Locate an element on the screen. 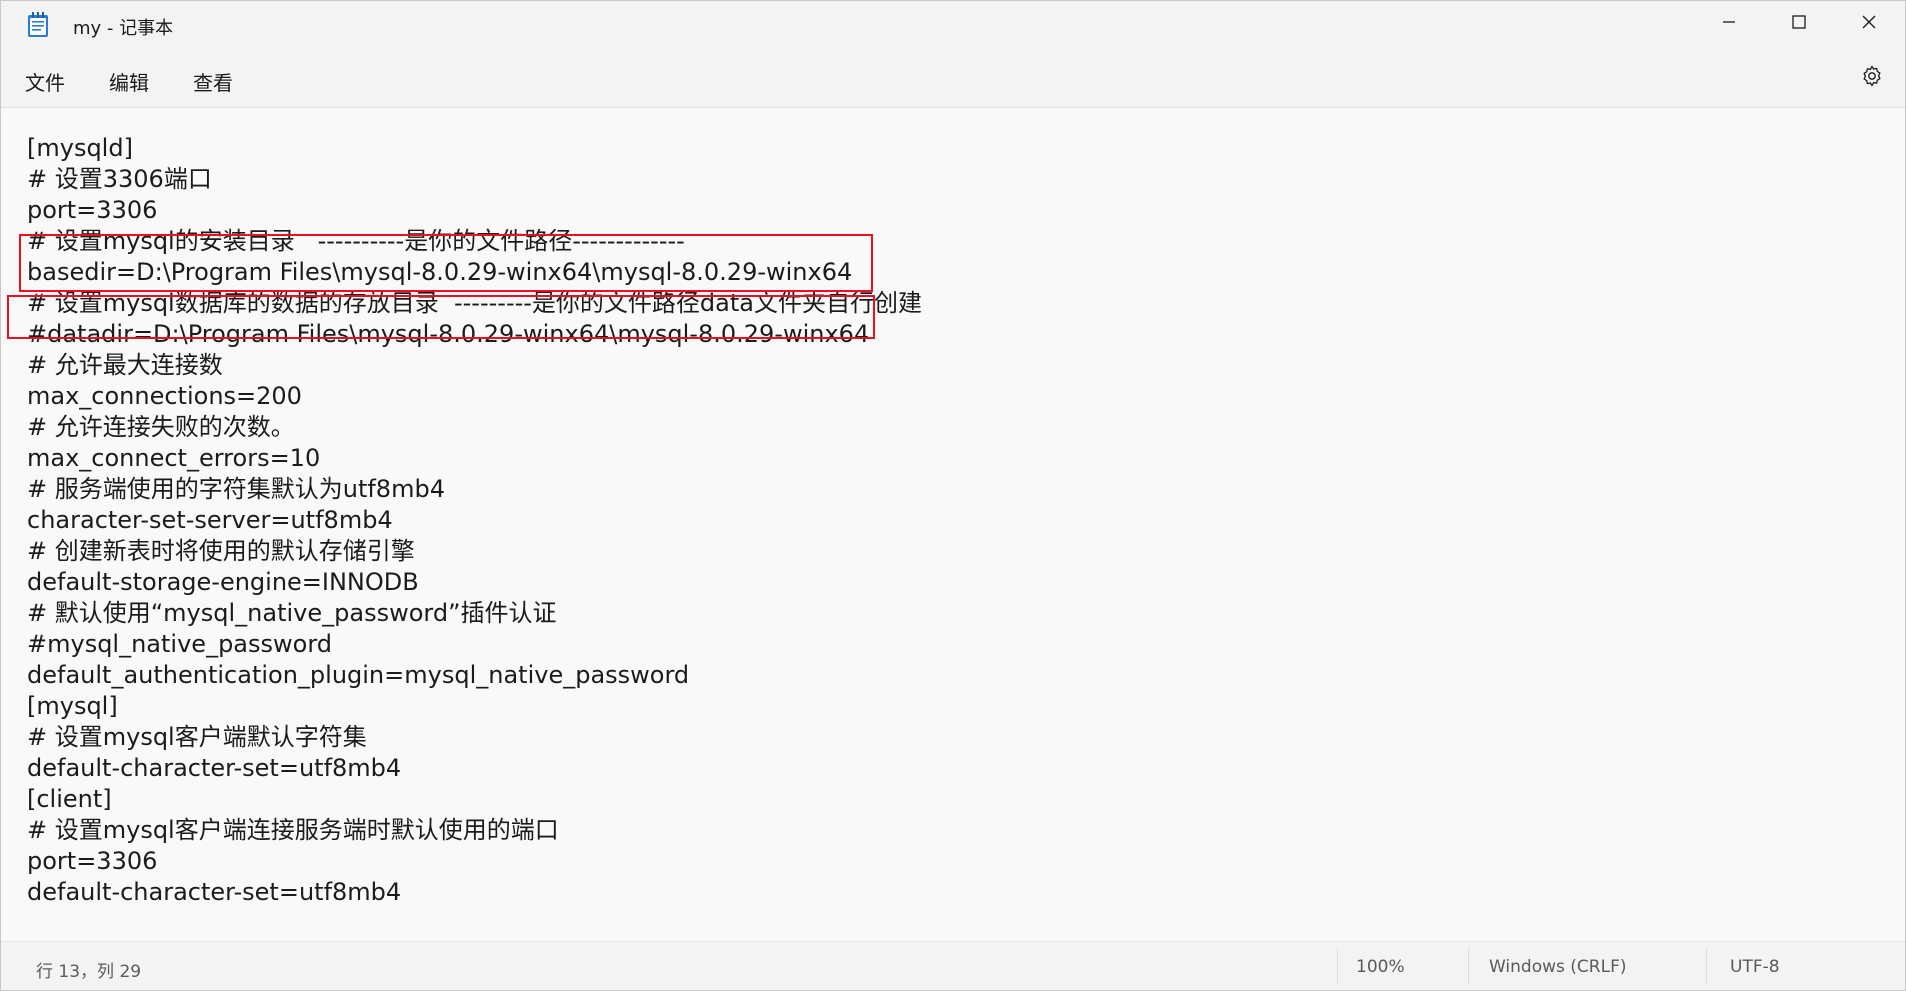  close-button is located at coordinates (1869, 24).